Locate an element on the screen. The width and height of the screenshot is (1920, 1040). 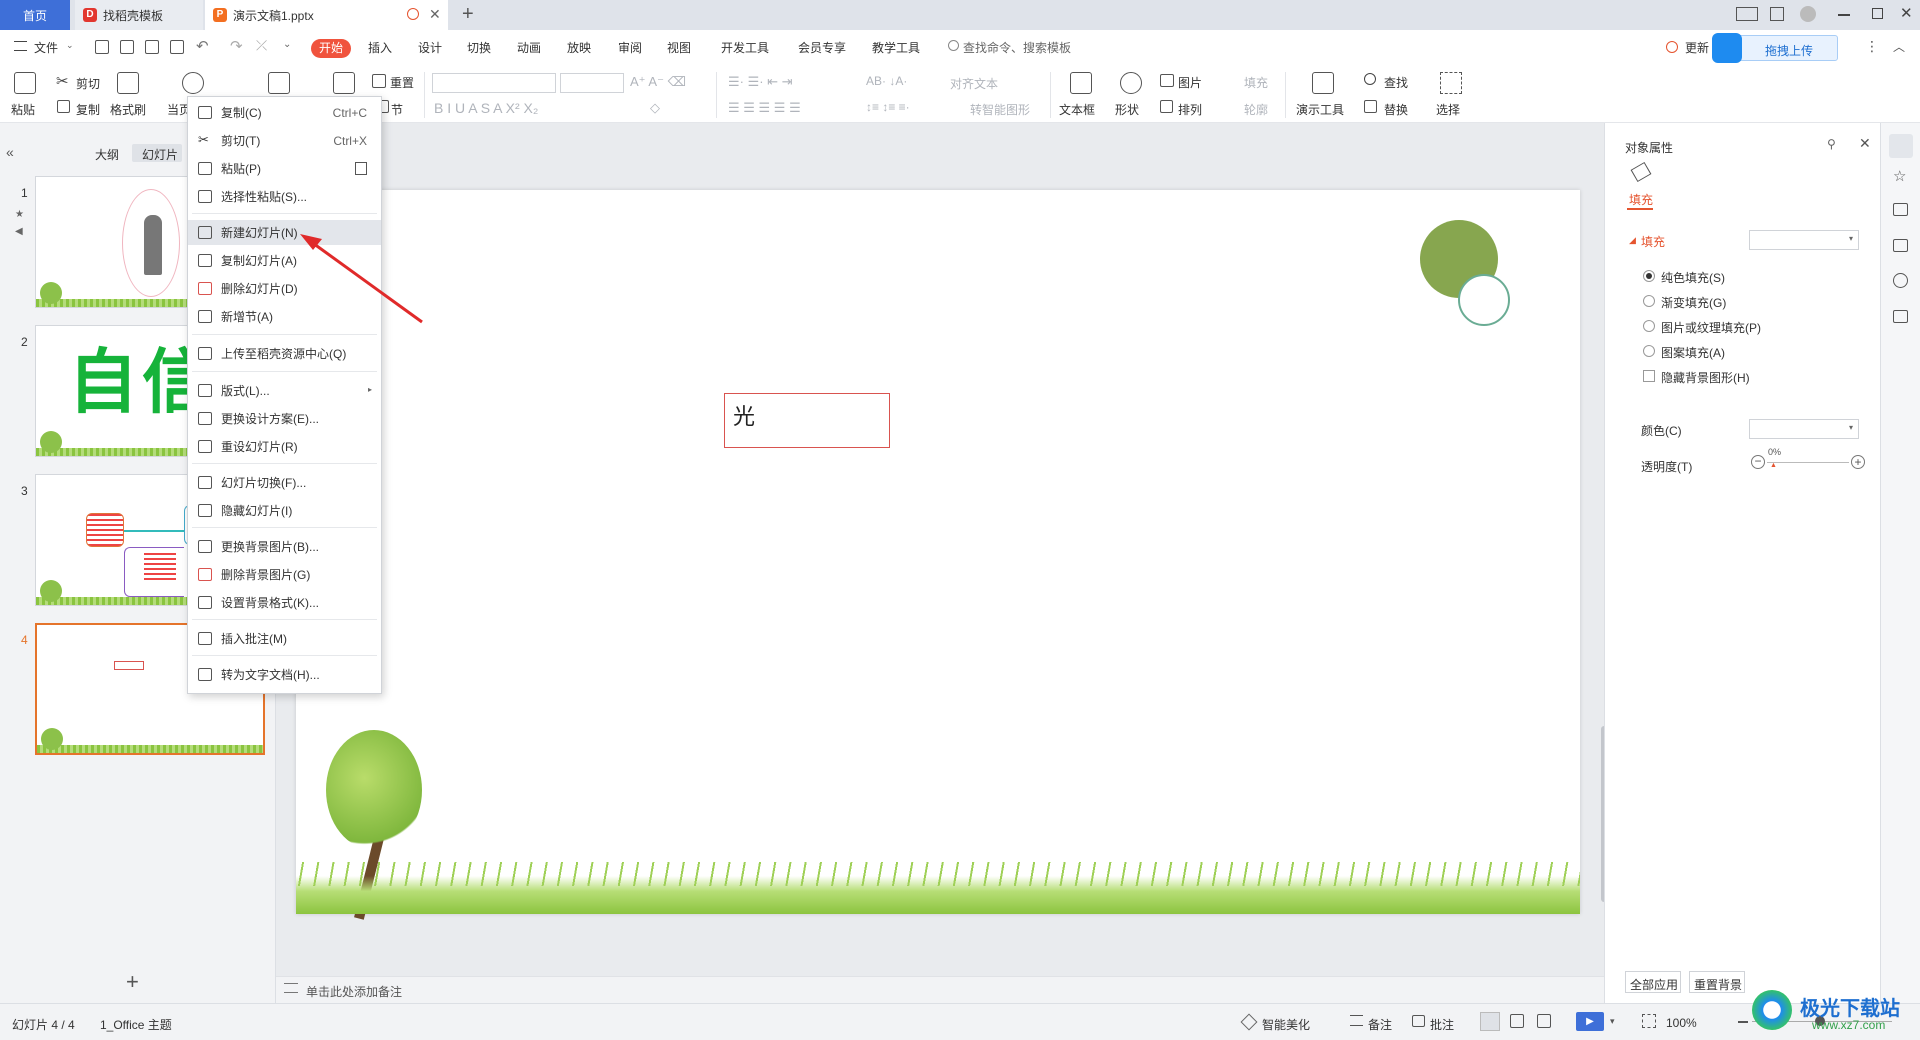
menu-item-hide-slide: 隐藏幻灯片(I) is located at coordinates (284, 510).